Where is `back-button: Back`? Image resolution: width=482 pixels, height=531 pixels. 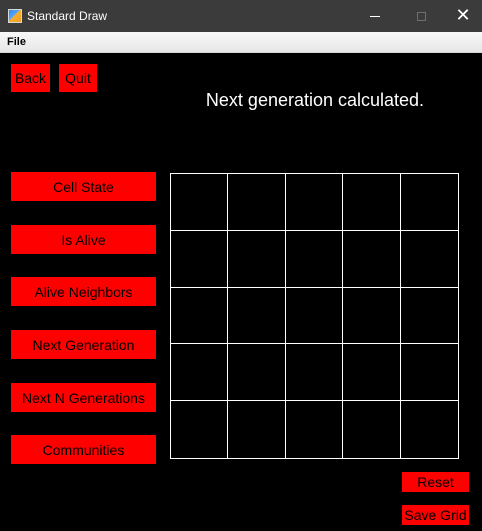 back-button: Back is located at coordinates (30, 78).